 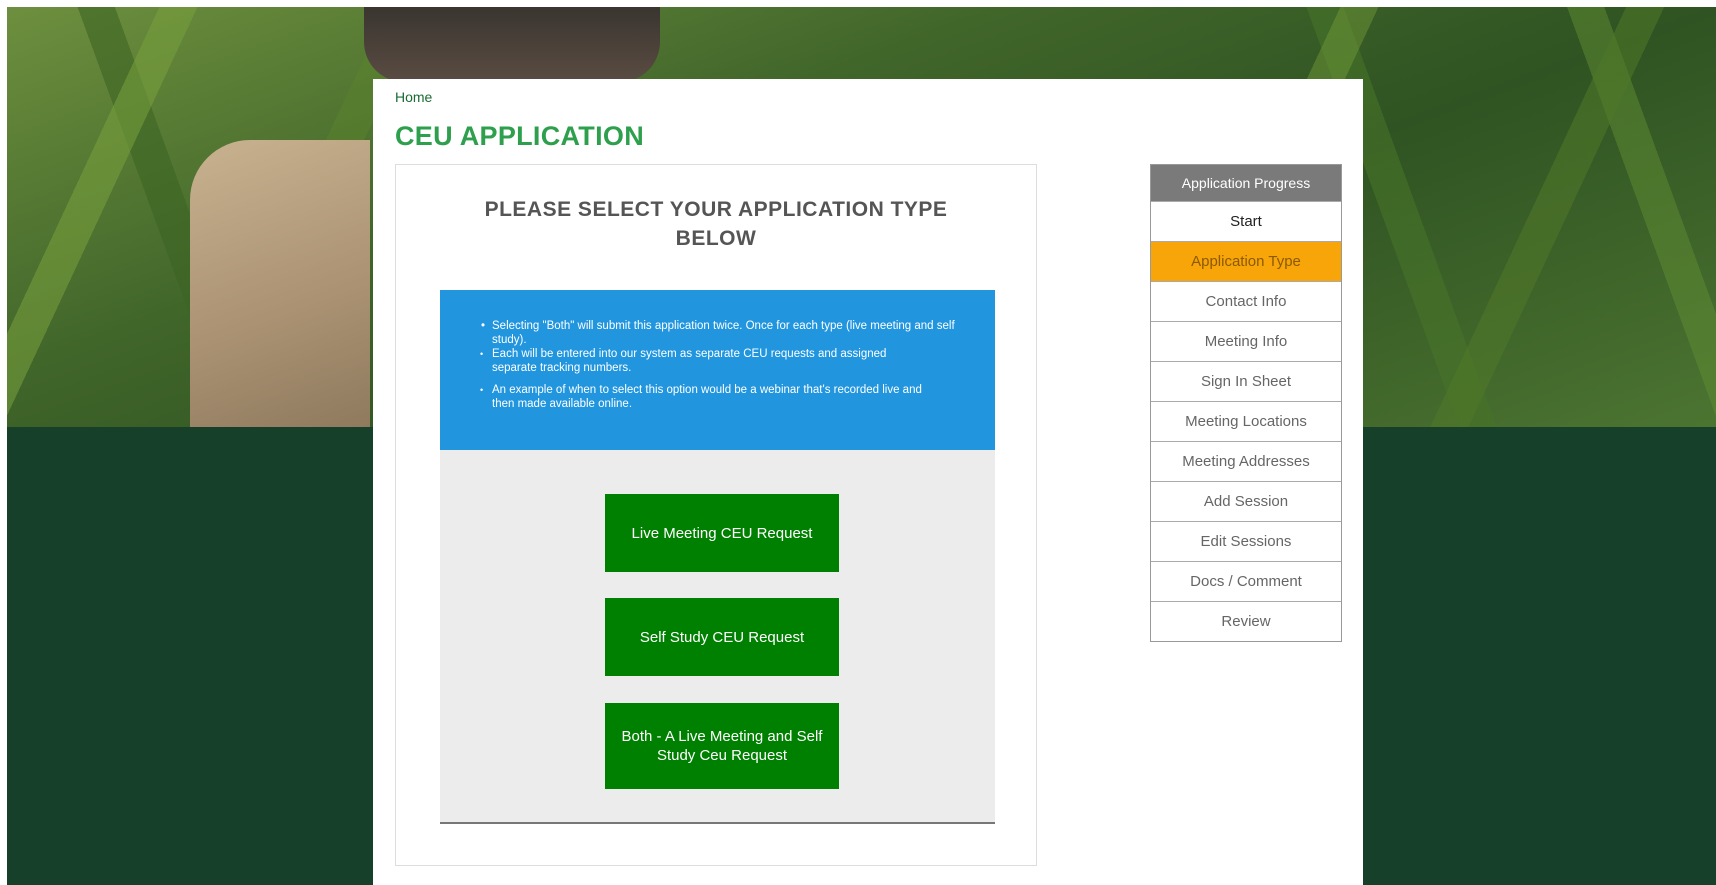 What do you see at coordinates (1246, 541) in the screenshot?
I see `progress-step-edit-sessions: Edit Sessions` at bounding box center [1246, 541].